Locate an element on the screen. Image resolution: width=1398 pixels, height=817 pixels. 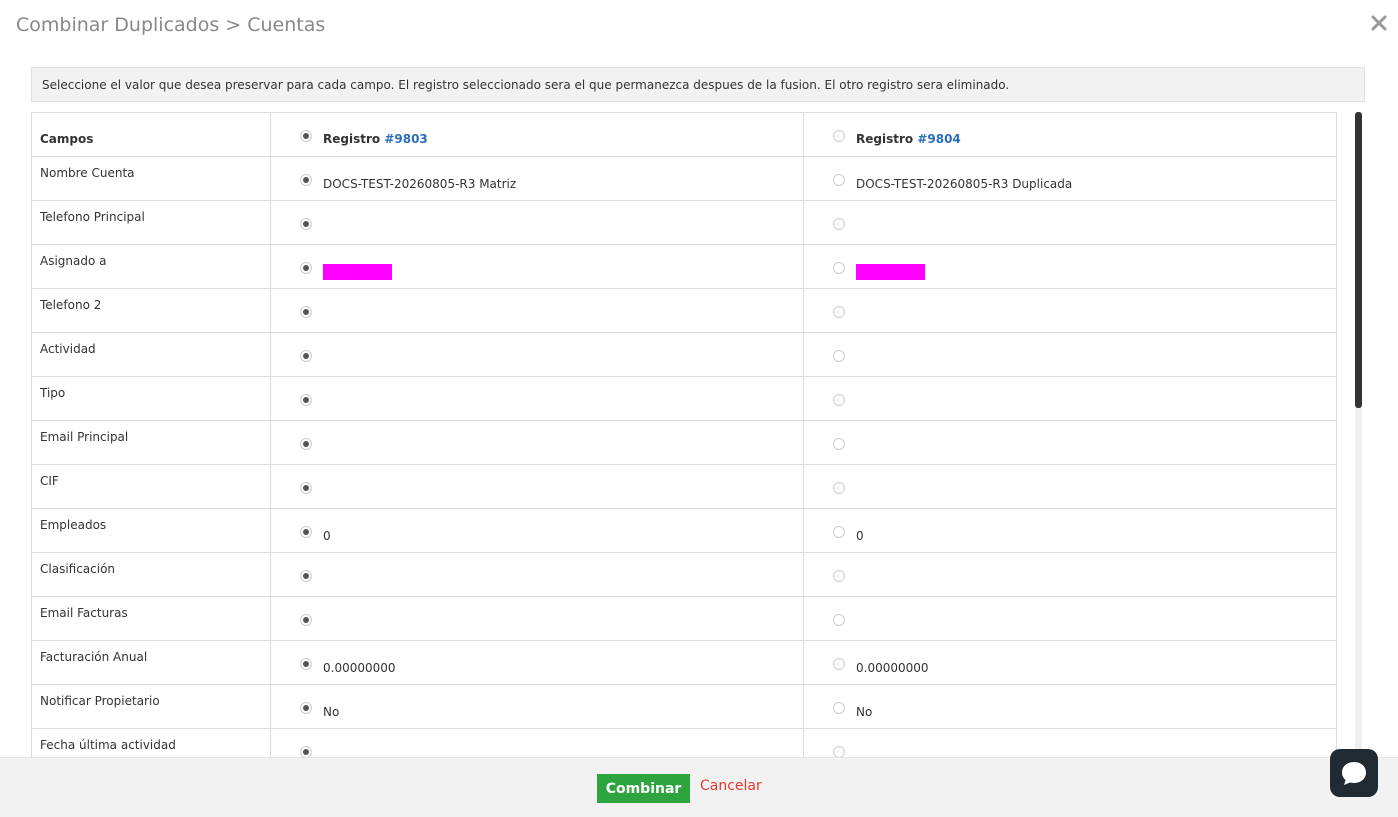
record-b-value: No is located at coordinates (864, 712).